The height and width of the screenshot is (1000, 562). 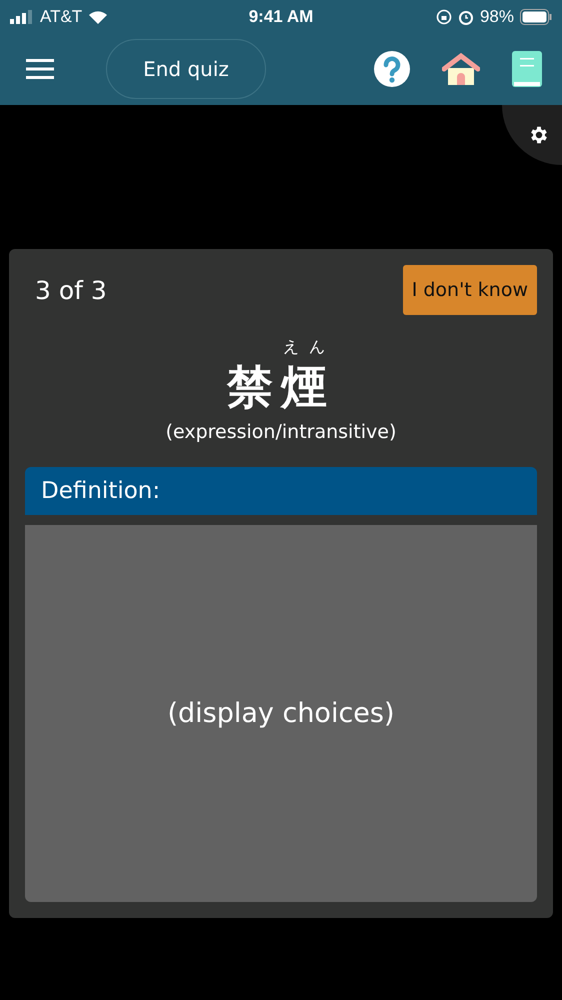 What do you see at coordinates (461, 69) in the screenshot?
I see `home-icon` at bounding box center [461, 69].